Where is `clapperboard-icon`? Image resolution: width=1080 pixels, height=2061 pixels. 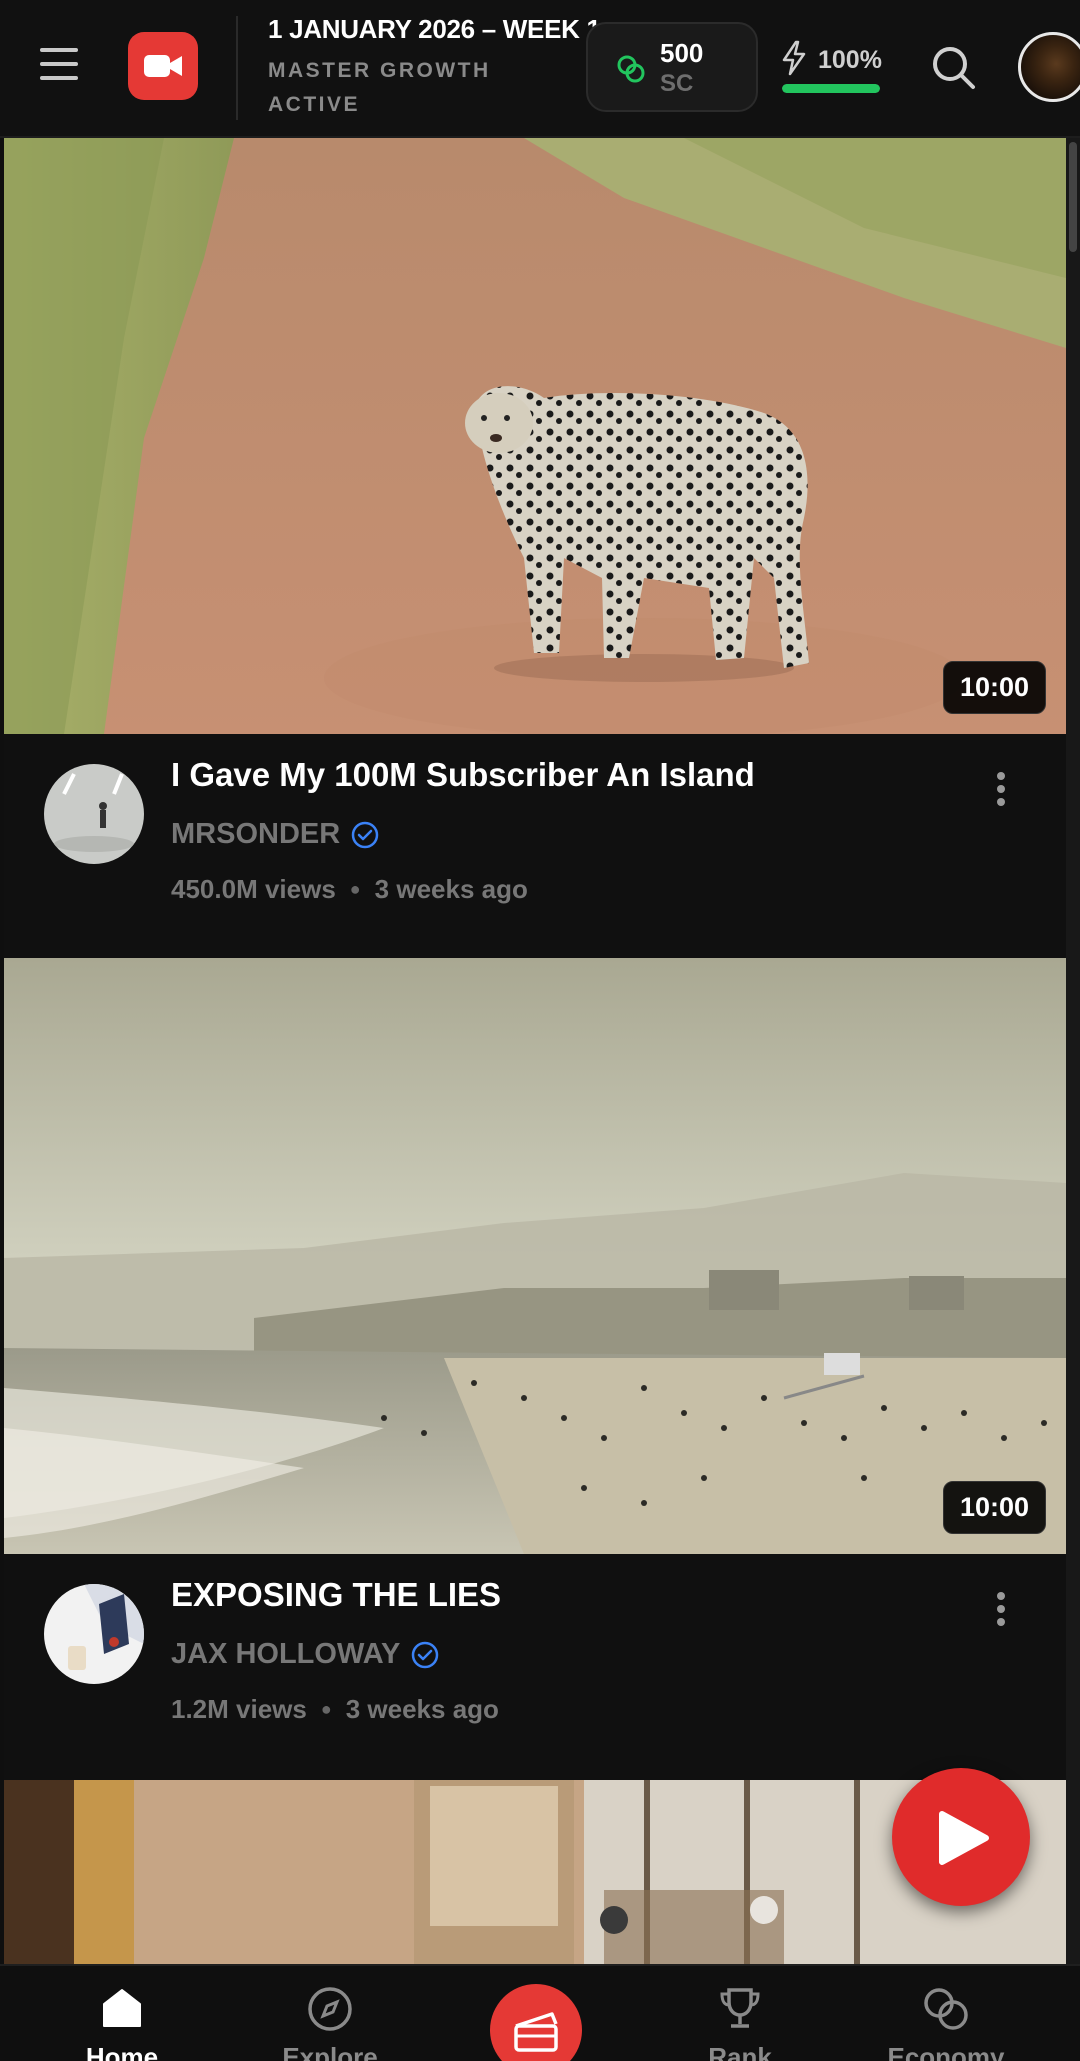 clapperboard-icon is located at coordinates (536, 2032).